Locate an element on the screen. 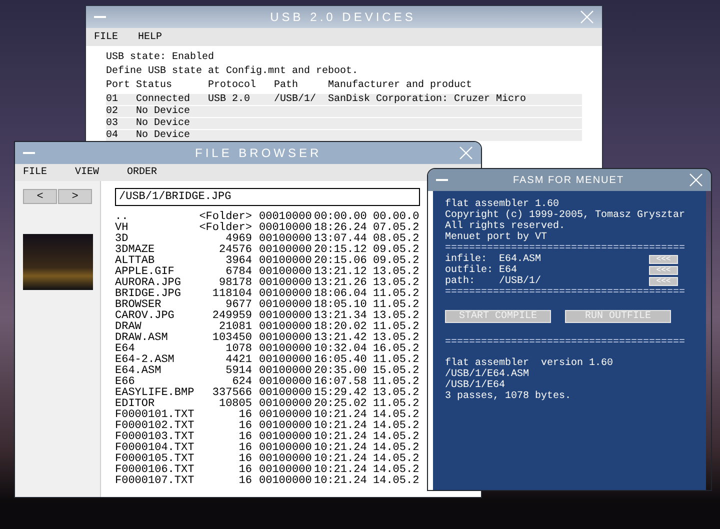 The image size is (720, 529). file-time: 13:21.42 is located at coordinates (341, 338).